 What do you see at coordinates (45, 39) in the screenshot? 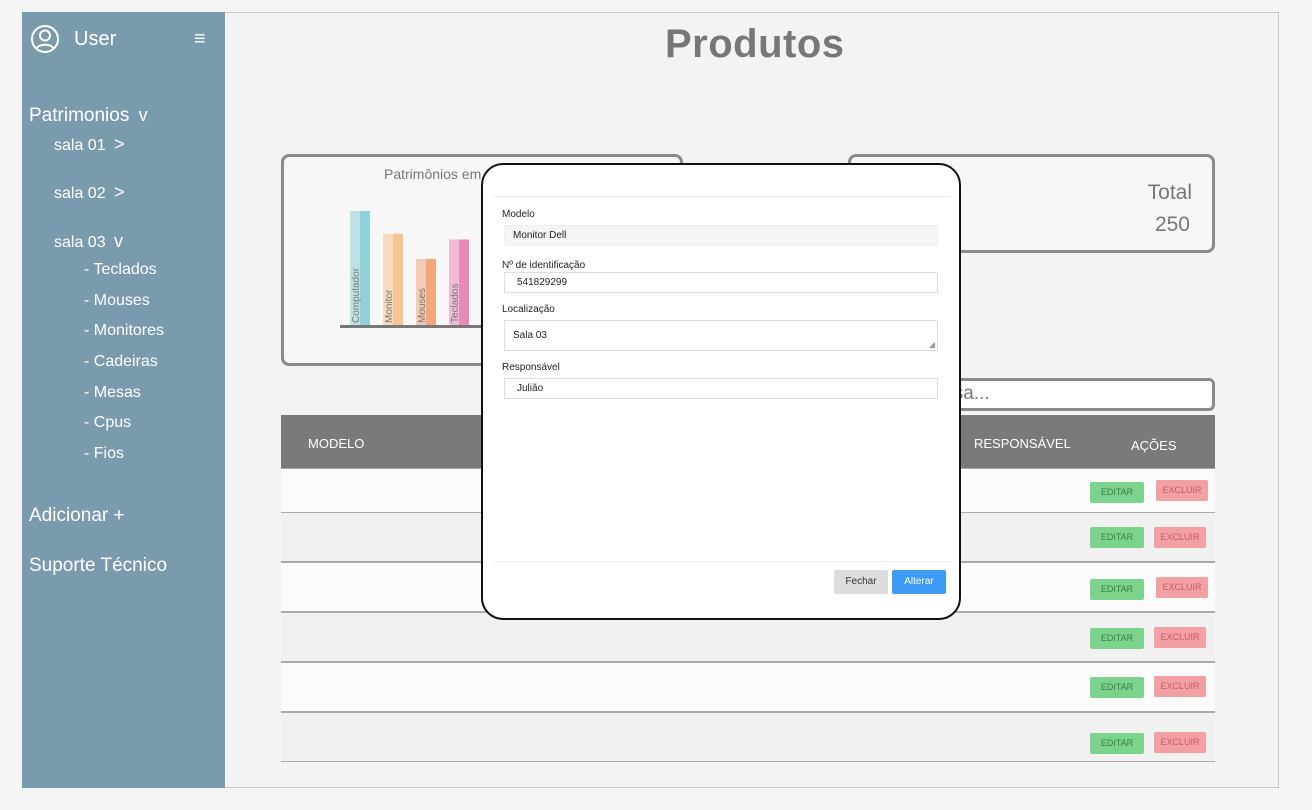
I see `user-circle-icon` at bounding box center [45, 39].